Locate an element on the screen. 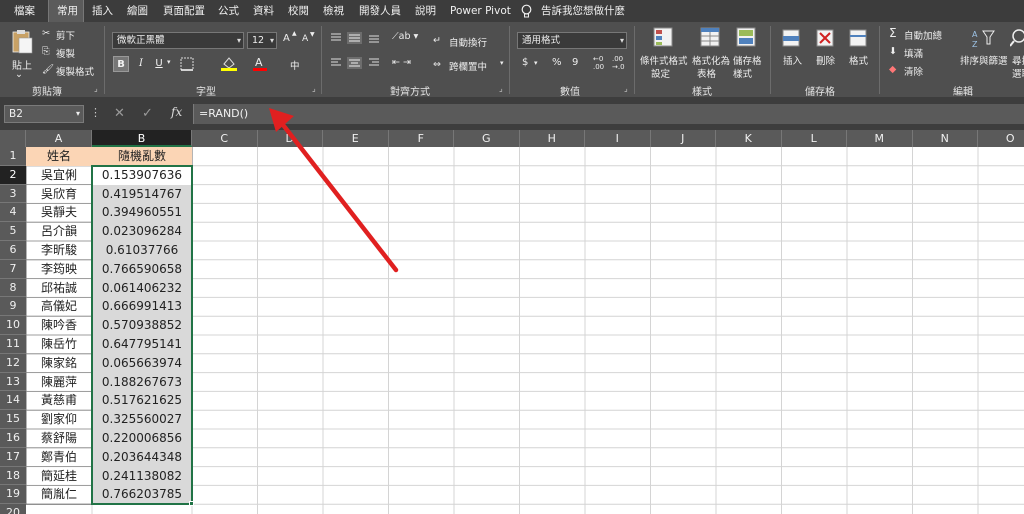 This screenshot has height=514, width=1024. cell-styles-button: 儲存格 is located at coordinates (747, 60).